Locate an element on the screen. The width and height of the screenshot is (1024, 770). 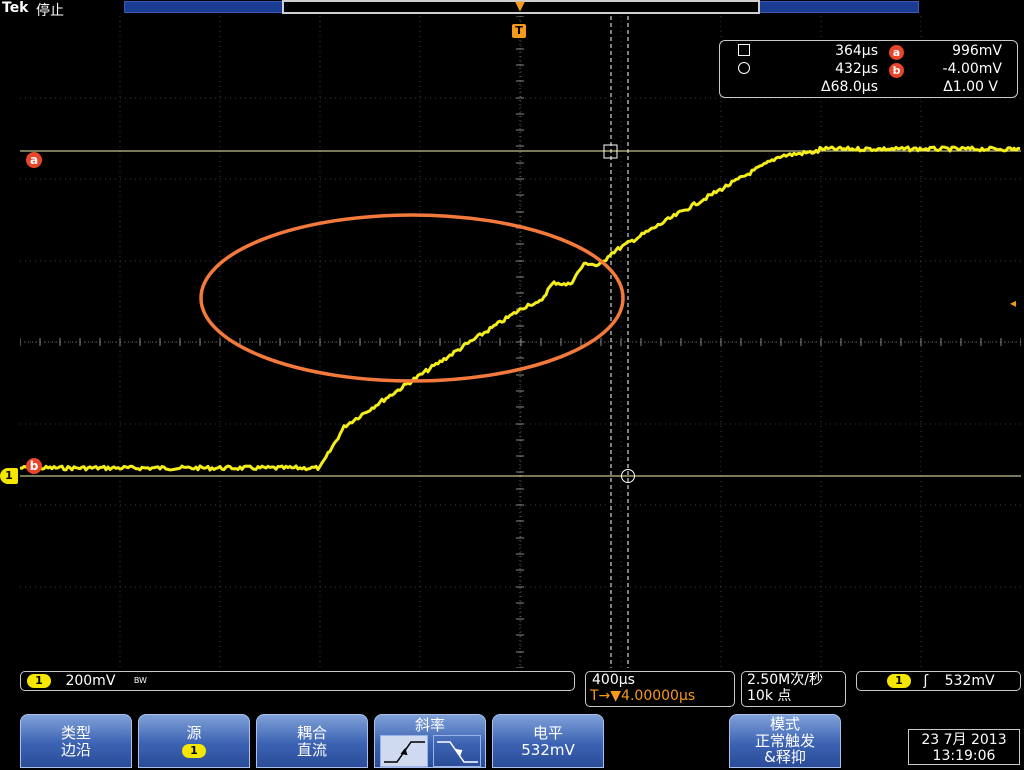
trigger-status: 1 ʃ 532mV is located at coordinates (938, 681).